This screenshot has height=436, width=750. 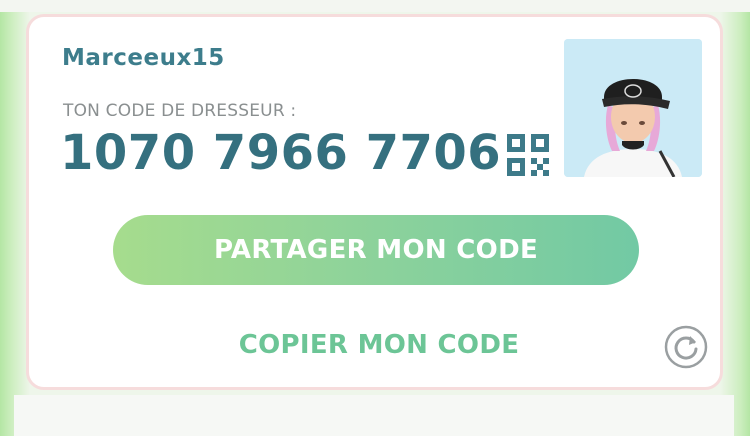 What do you see at coordinates (374, 415) in the screenshot?
I see `bottom-panel` at bounding box center [374, 415].